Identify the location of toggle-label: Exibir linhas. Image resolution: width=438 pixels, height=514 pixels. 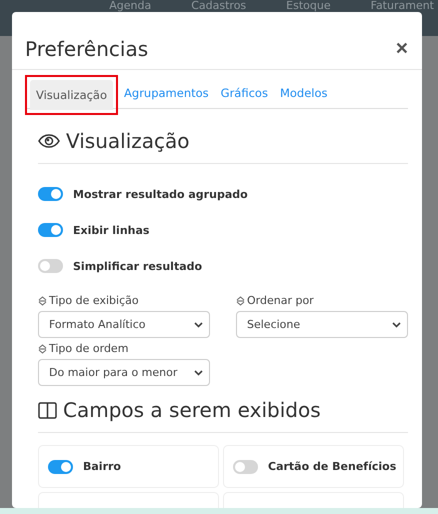
(111, 230).